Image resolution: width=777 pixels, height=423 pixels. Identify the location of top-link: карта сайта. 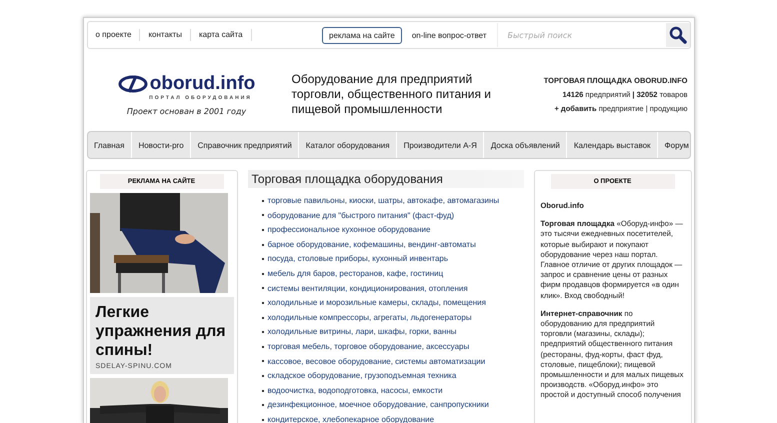
(221, 35).